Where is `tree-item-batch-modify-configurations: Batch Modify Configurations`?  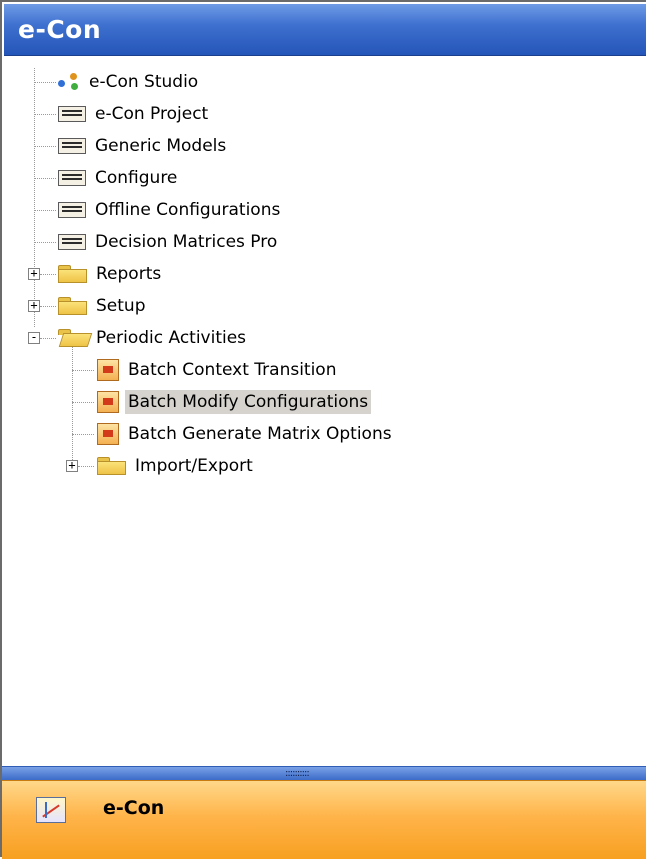
tree-item-batch-modify-configurations: Batch Modify Configurations is located at coordinates (234, 402).